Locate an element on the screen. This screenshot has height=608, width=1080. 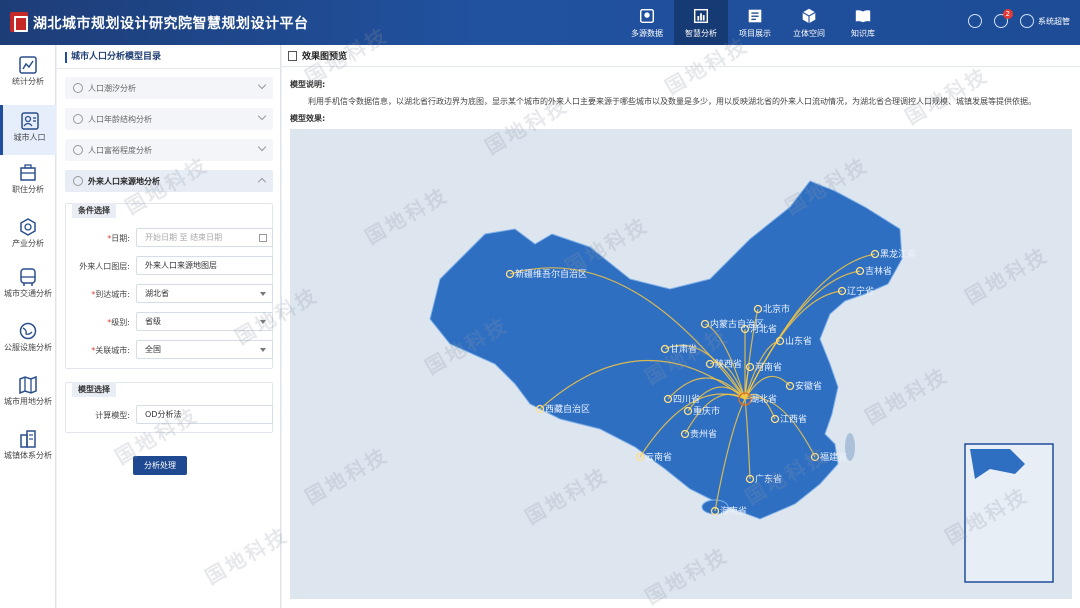
date-row: *日期: 开始日期 至 结束日期 is located at coordinates (170, 238).